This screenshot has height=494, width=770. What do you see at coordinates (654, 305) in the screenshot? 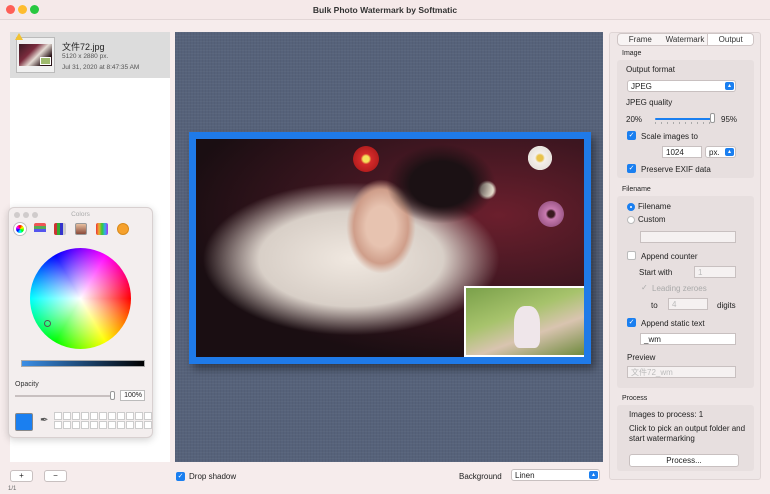
I see `to-label: to` at bounding box center [654, 305].